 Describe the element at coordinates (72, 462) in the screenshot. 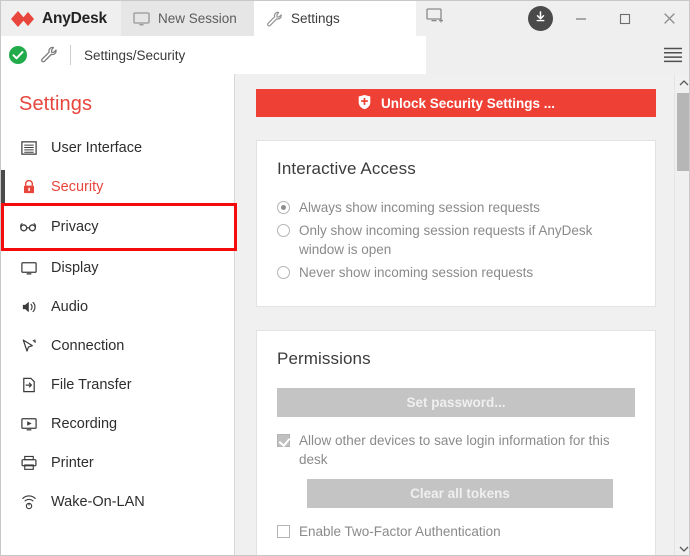

I see `sidebar-item-label: Printer` at that location.